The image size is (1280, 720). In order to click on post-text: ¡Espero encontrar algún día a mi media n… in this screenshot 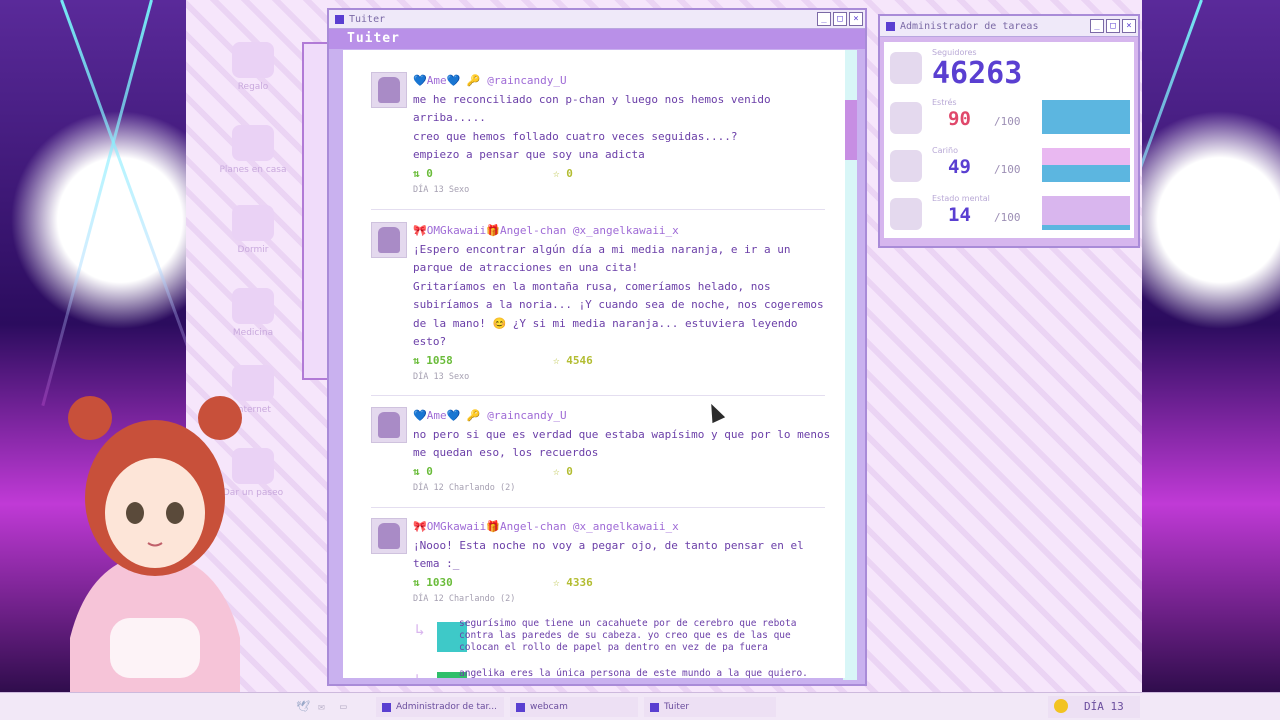, I will do `click(618, 295)`.